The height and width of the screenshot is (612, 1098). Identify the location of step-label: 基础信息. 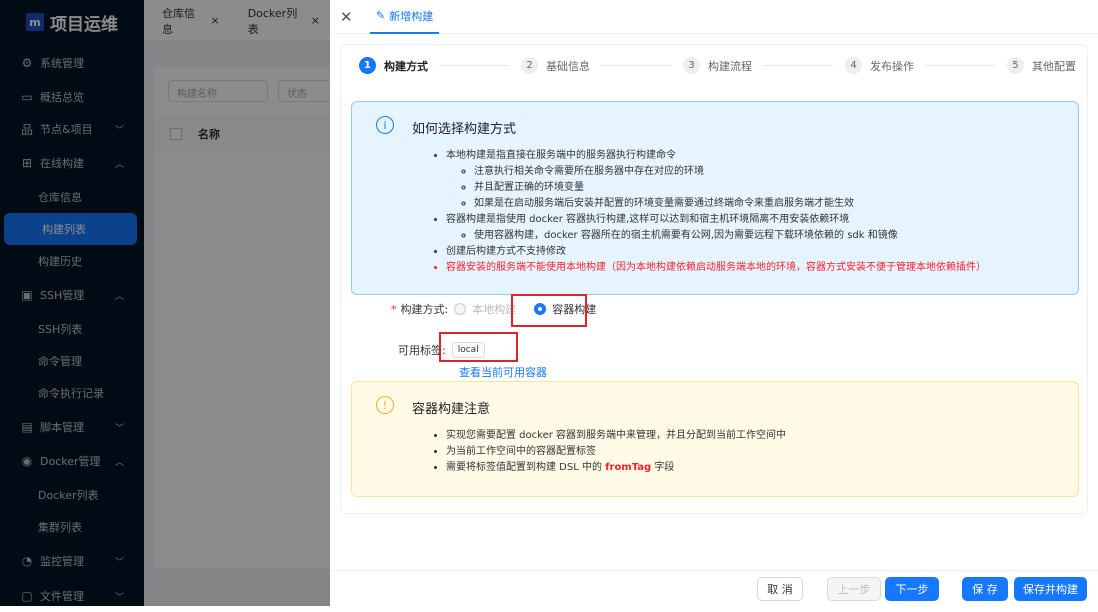
(568, 66).